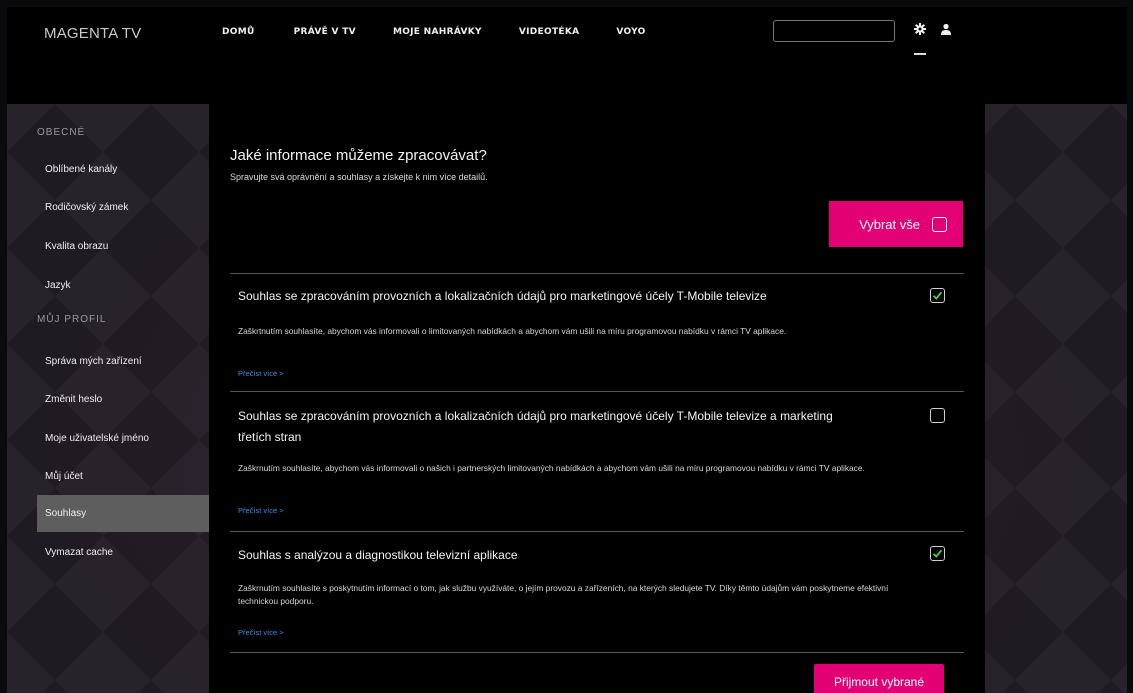 The width and height of the screenshot is (1133, 693). Describe the element at coordinates (549, 32) in the screenshot. I see `nav-item-videoteka: VIDEOTÉKA` at that location.